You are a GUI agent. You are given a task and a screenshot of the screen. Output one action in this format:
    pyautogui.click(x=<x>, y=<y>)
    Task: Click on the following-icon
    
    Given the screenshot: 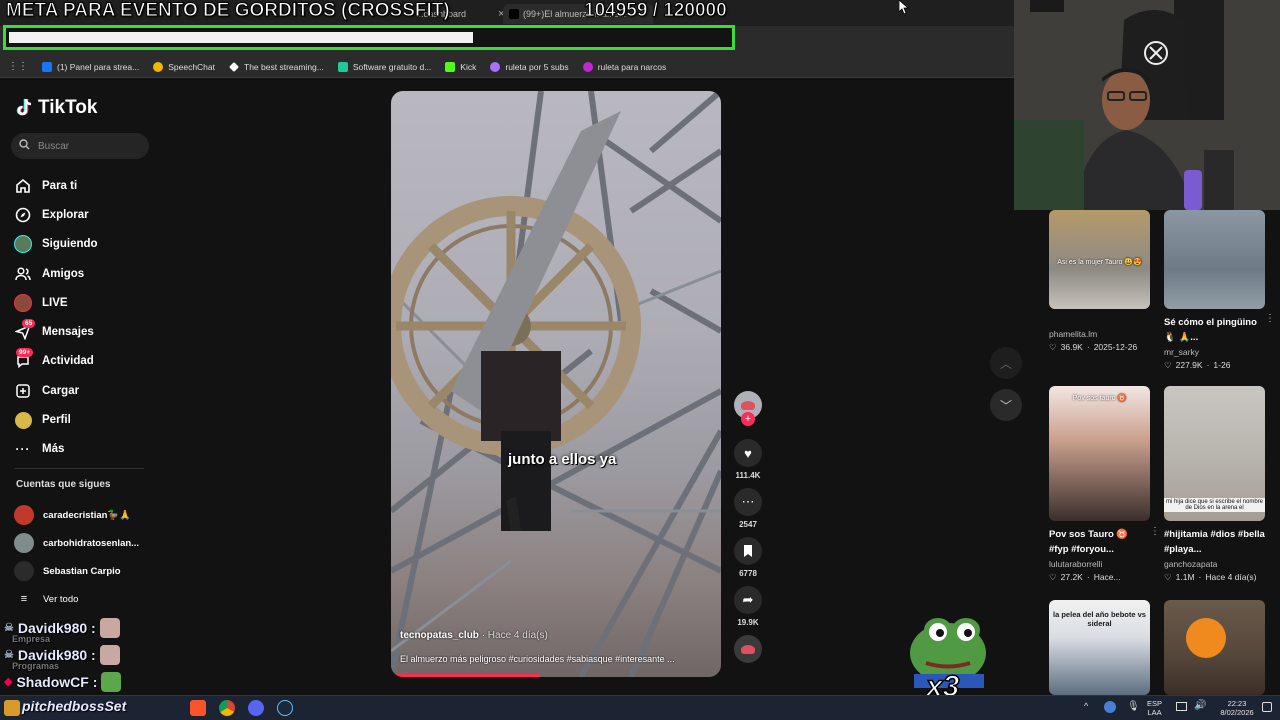 What is the action you would take?
    pyautogui.click(x=23, y=244)
    